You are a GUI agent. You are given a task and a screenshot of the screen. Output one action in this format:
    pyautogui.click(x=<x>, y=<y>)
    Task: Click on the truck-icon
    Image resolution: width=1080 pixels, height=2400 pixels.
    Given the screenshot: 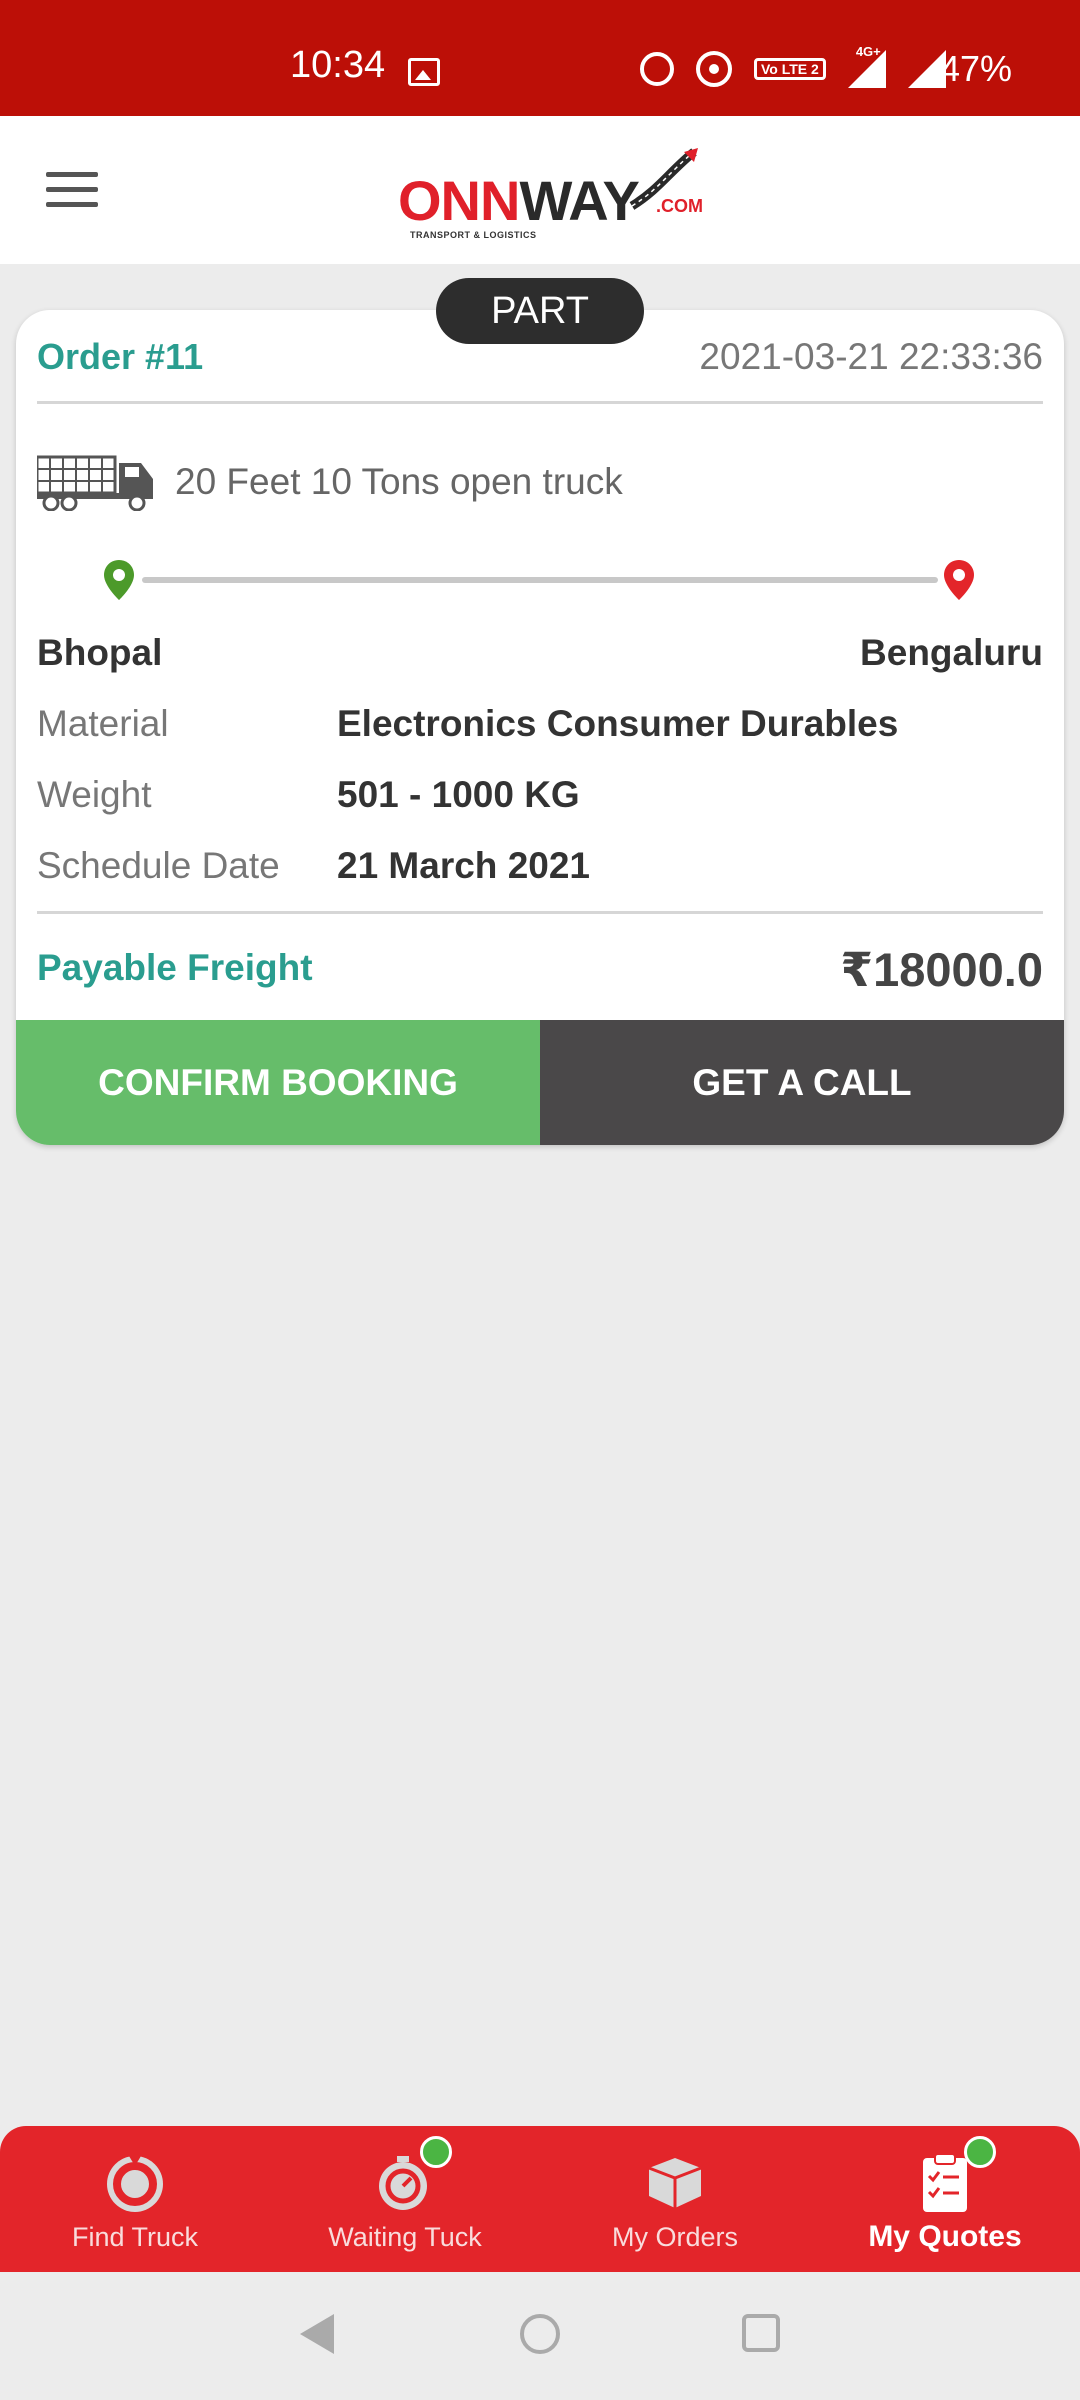 What is the action you would take?
    pyautogui.click(x=95, y=483)
    